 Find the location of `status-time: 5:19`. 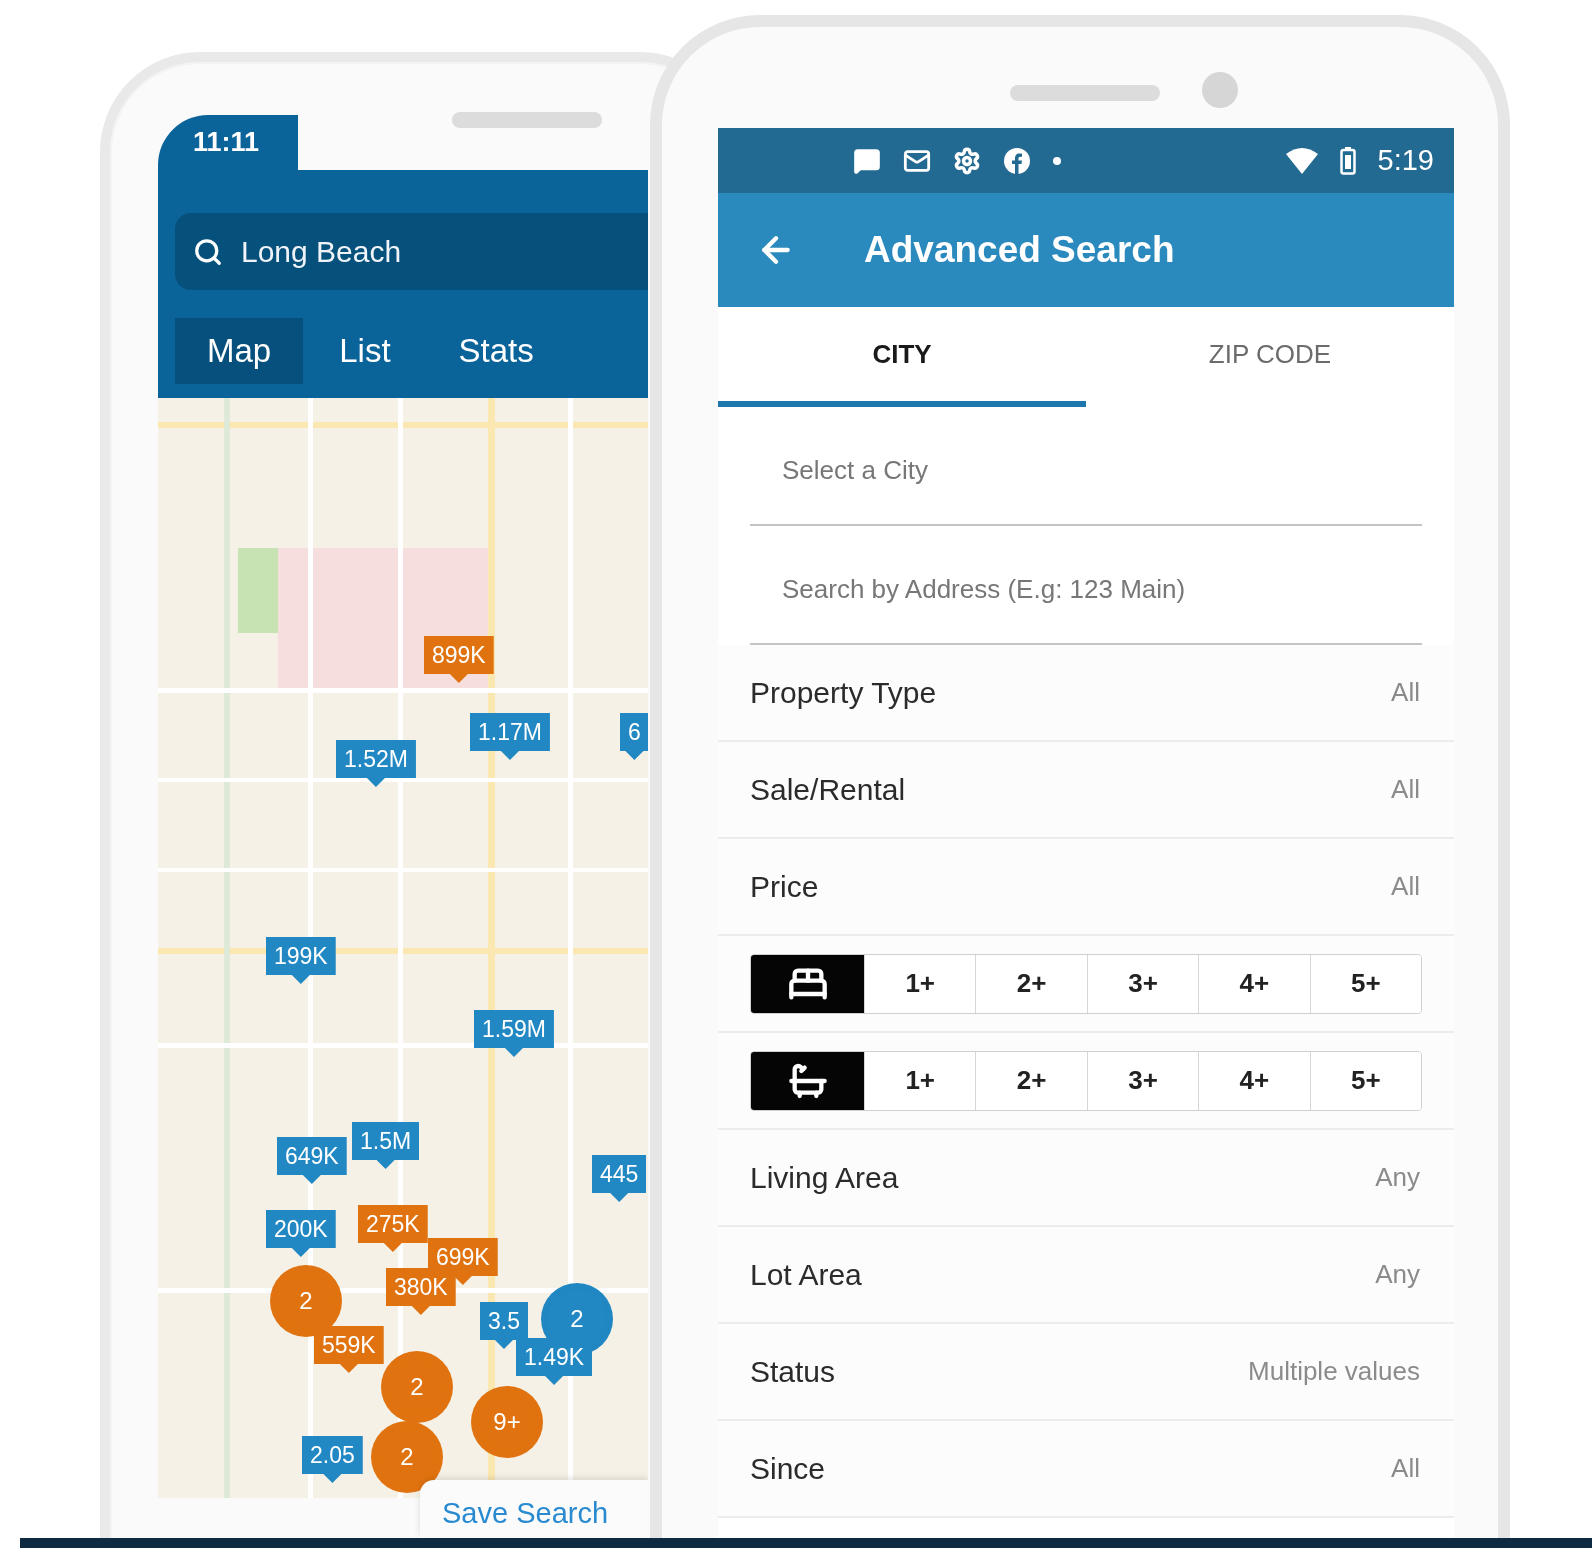

status-time: 5:19 is located at coordinates (1405, 160).